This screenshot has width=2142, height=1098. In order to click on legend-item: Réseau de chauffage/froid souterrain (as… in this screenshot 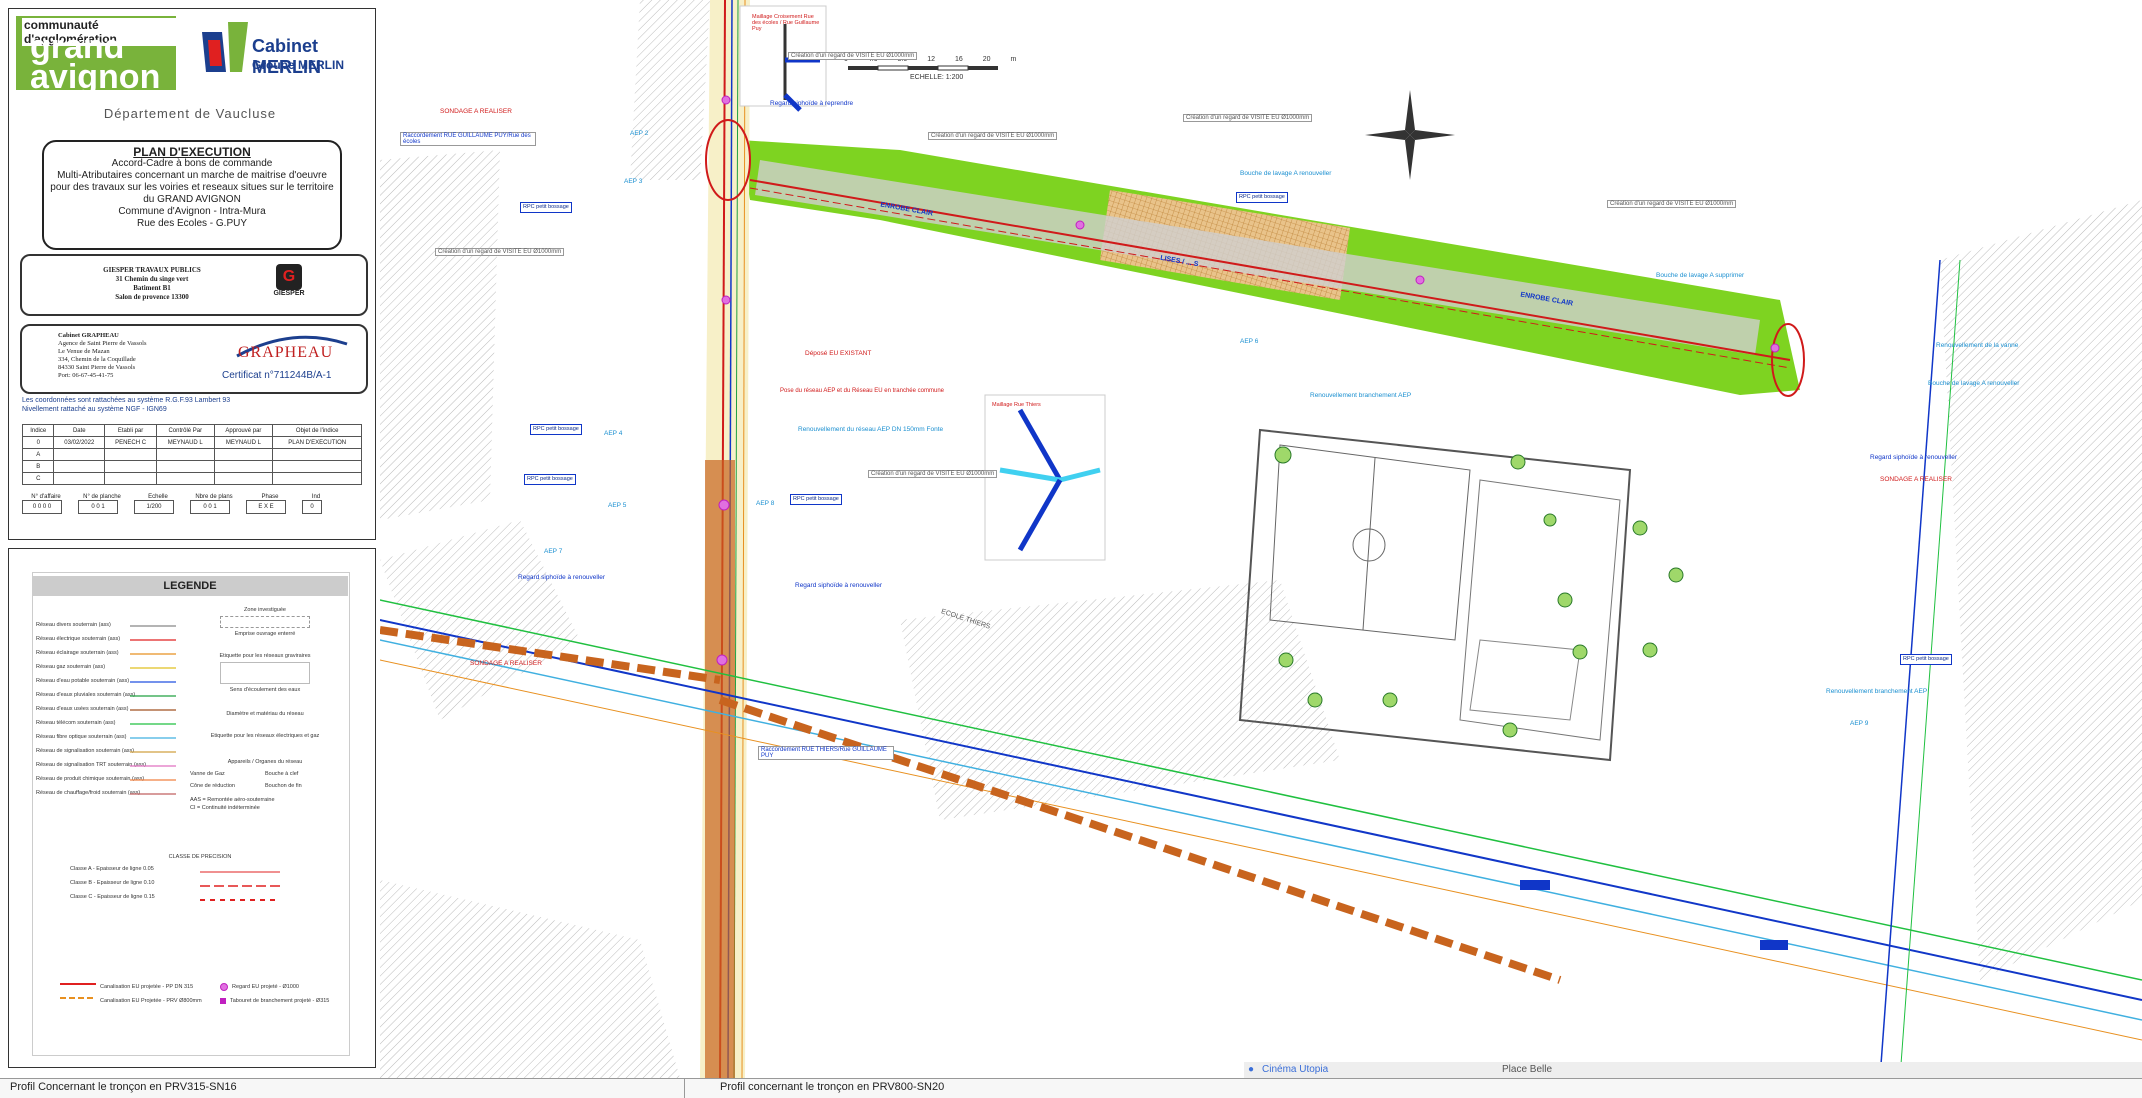, I will do `click(88, 793)`.